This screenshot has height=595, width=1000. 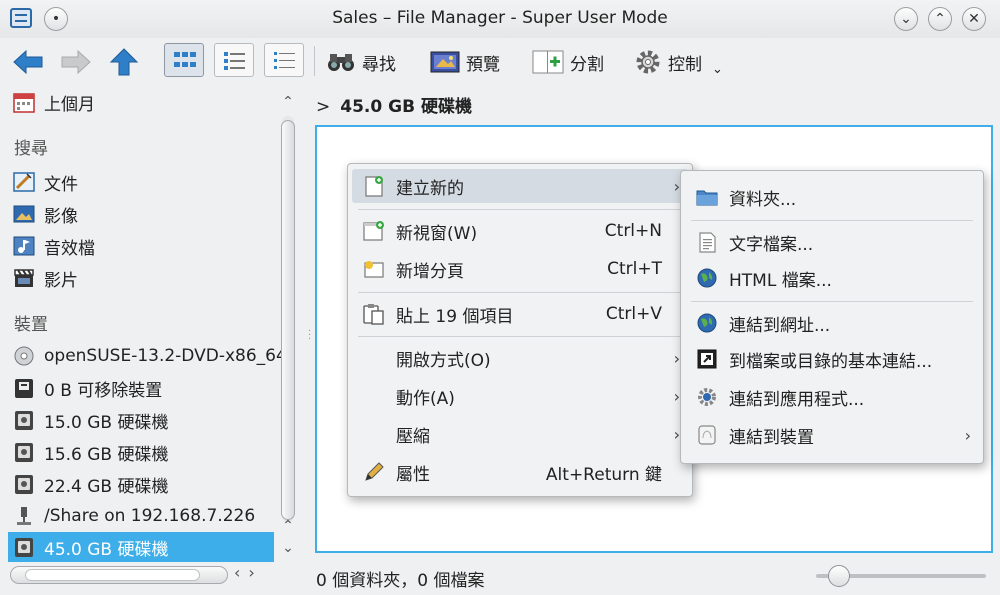 I want to click on sidebar-item-drive-15-6: 15.6 GB 硬碟機, so click(x=90, y=452).